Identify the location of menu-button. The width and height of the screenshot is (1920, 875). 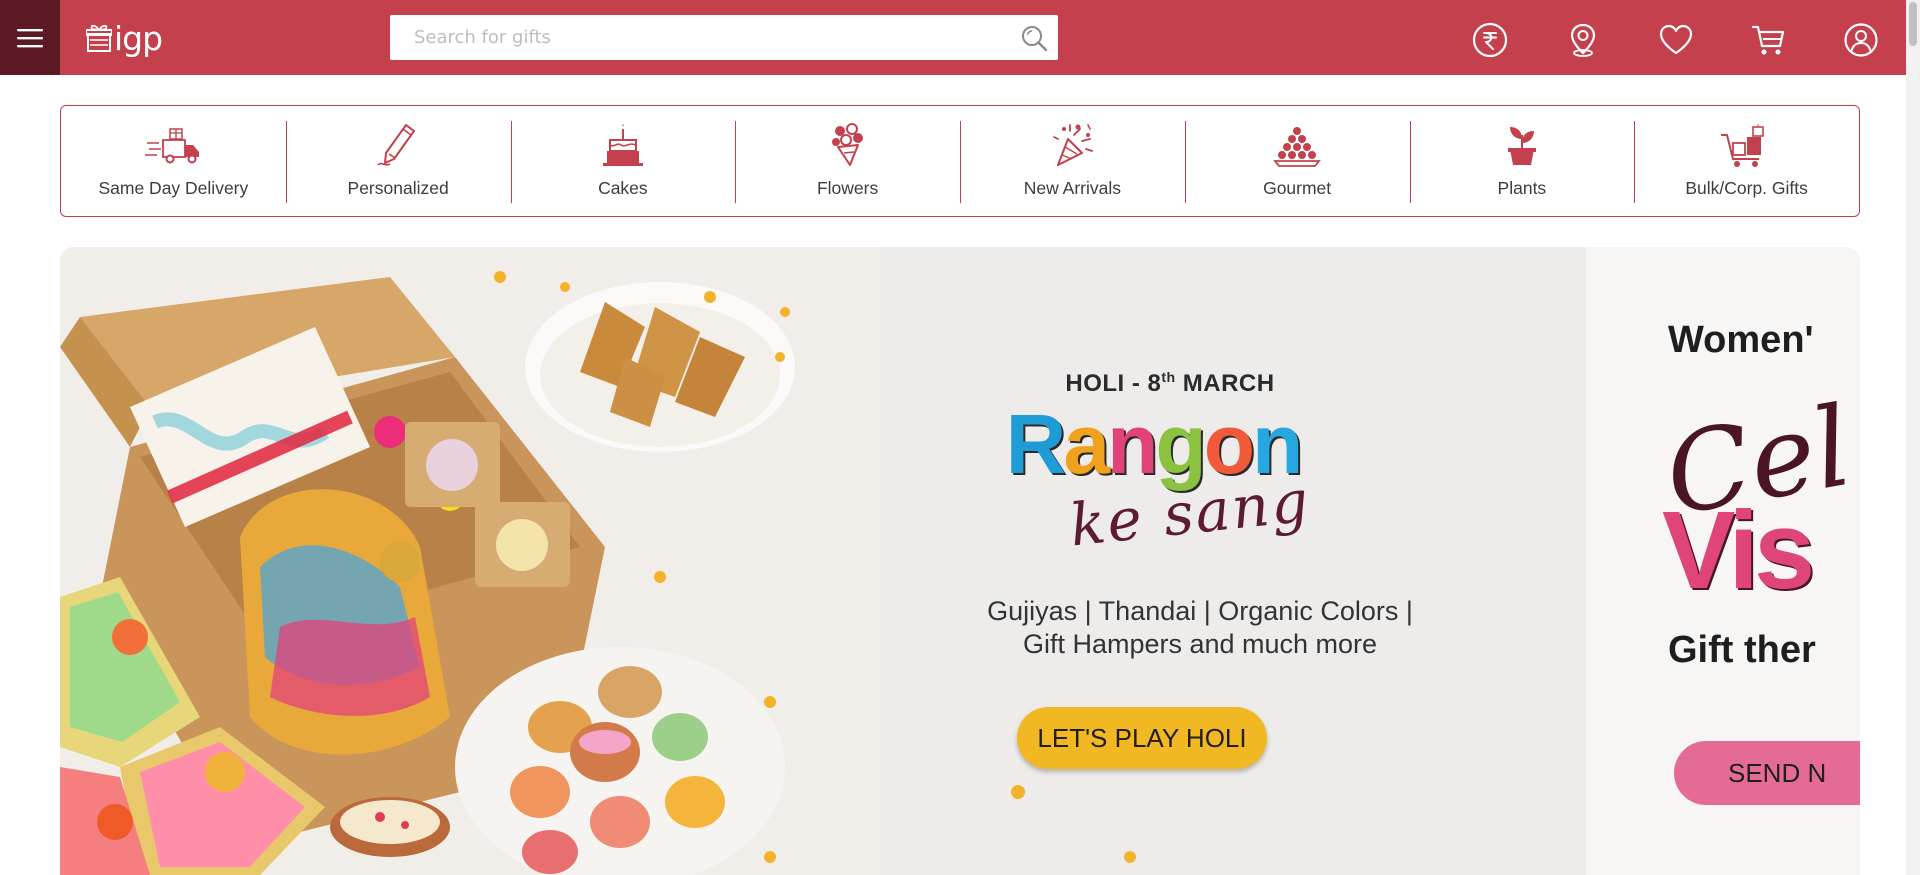
(30, 37).